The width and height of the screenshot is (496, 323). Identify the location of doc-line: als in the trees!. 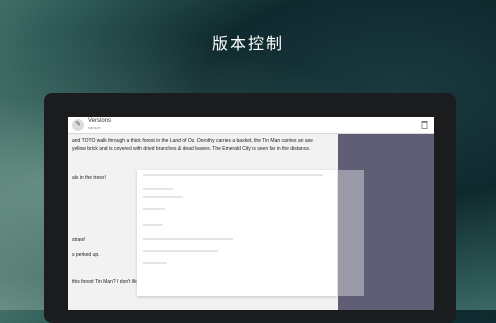
(89, 178).